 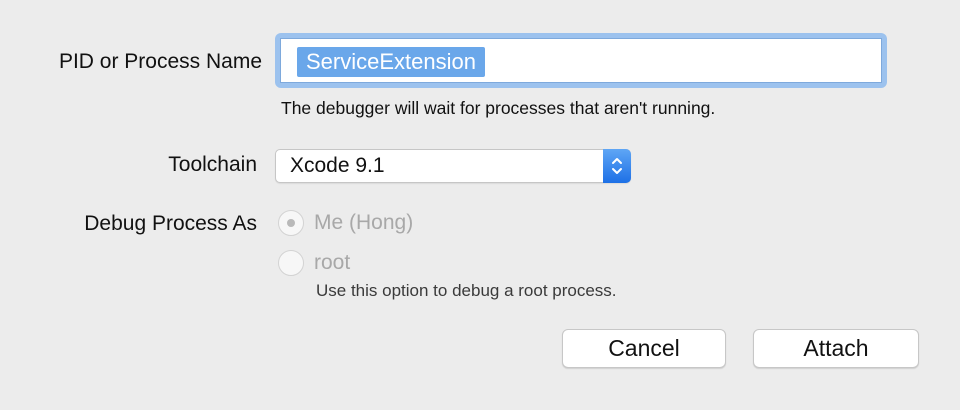 What do you see at coordinates (170, 223) in the screenshot?
I see `debug-process-as-label: Debug Process As` at bounding box center [170, 223].